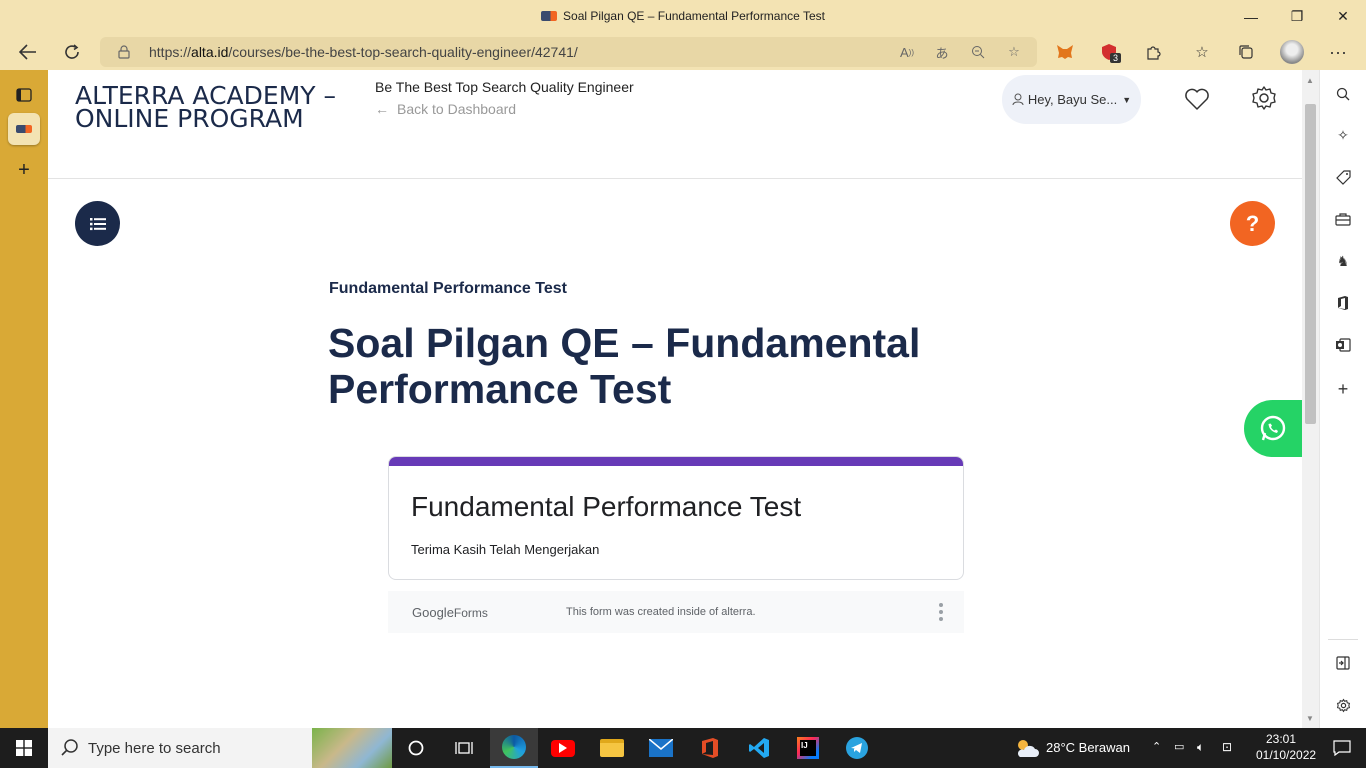  What do you see at coordinates (69, 747) in the screenshot?
I see `search-icon` at bounding box center [69, 747].